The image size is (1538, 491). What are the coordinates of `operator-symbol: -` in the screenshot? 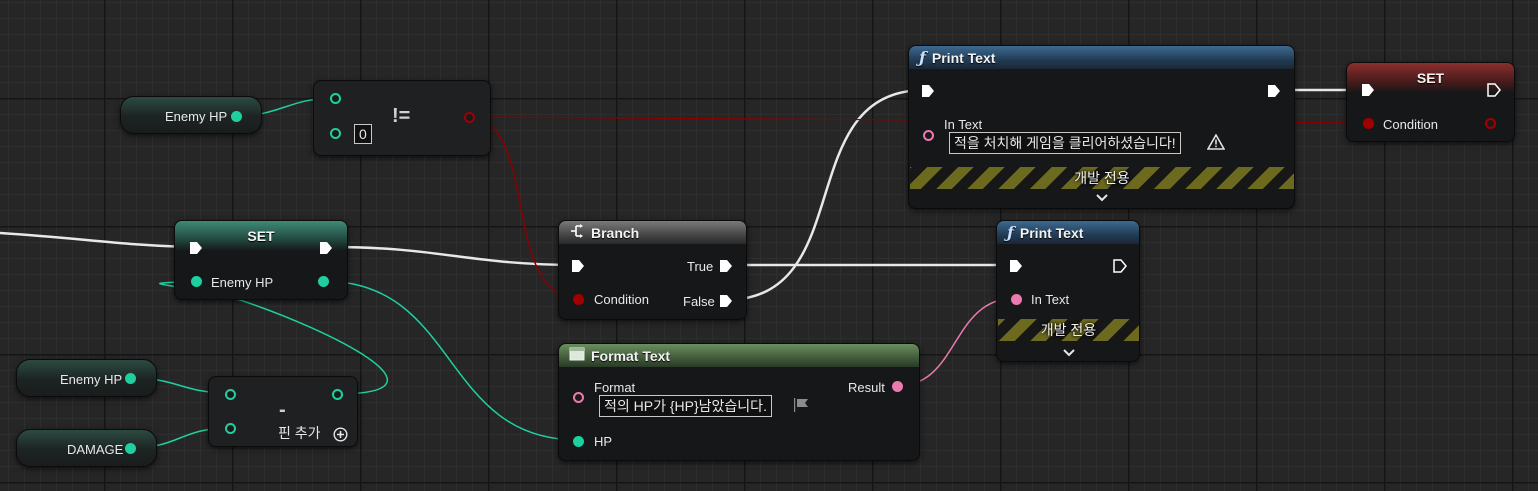 It's located at (282, 410).